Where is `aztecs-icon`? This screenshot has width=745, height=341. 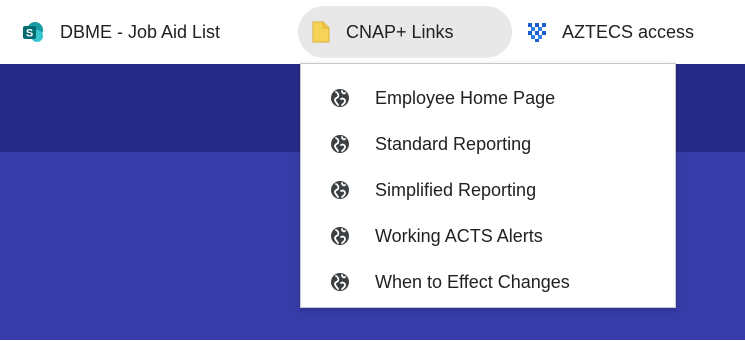
aztecs-icon is located at coordinates (537, 32).